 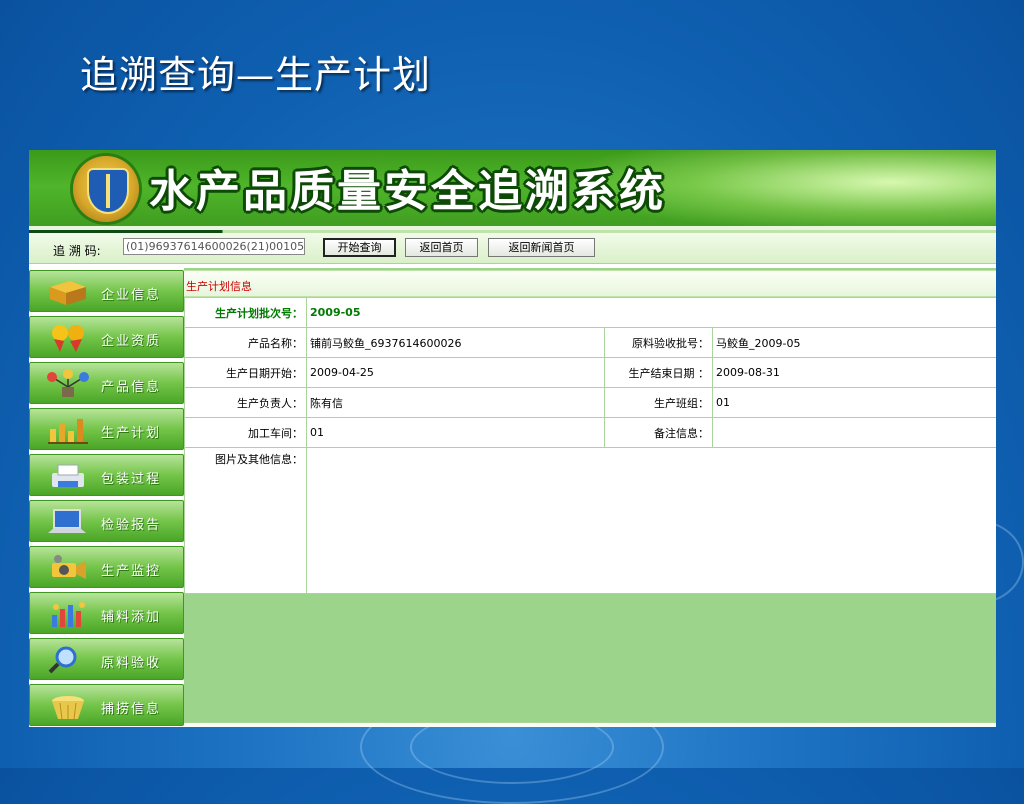 What do you see at coordinates (853, 402) in the screenshot?
I see `team-value: 01` at bounding box center [853, 402].